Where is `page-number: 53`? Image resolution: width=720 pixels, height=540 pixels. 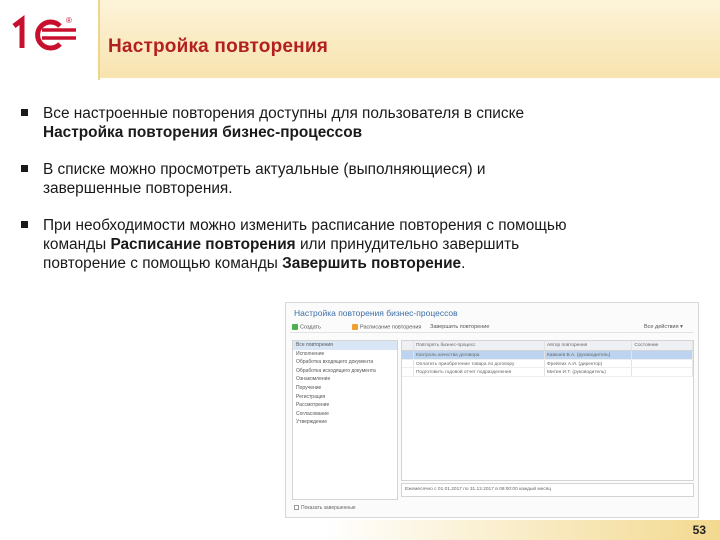
page-number: 53 is located at coordinates (699, 530).